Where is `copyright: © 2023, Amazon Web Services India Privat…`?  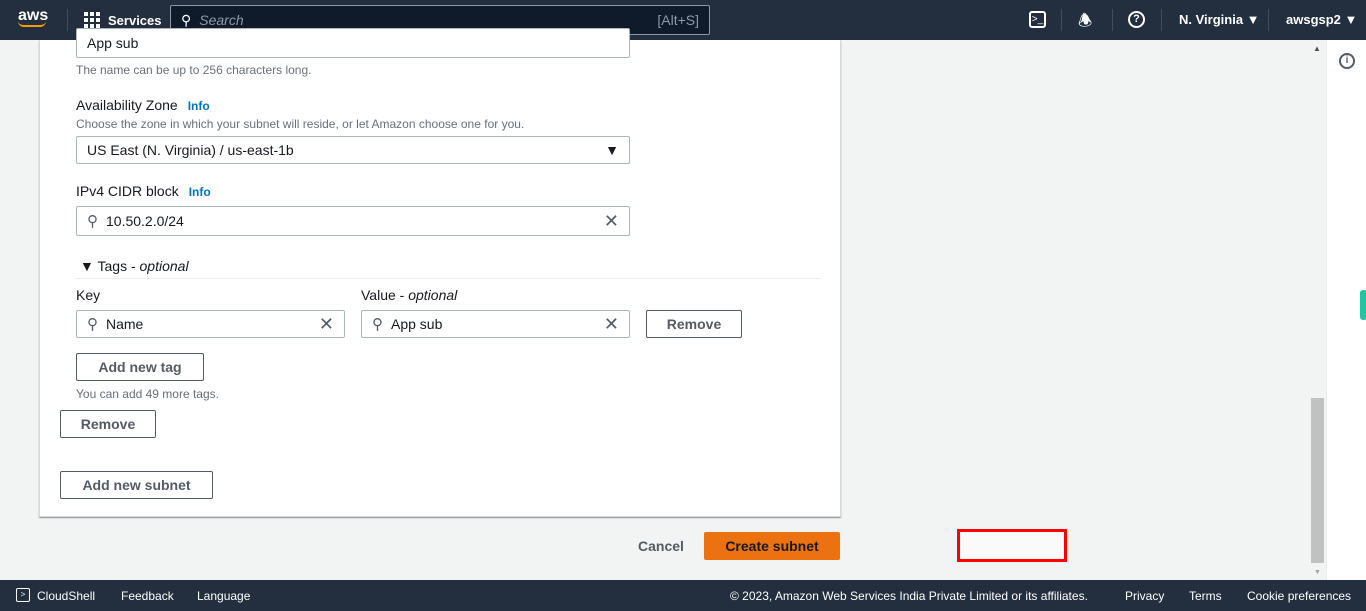 copyright: © 2023, Amazon Web Services India Privat… is located at coordinates (909, 596).